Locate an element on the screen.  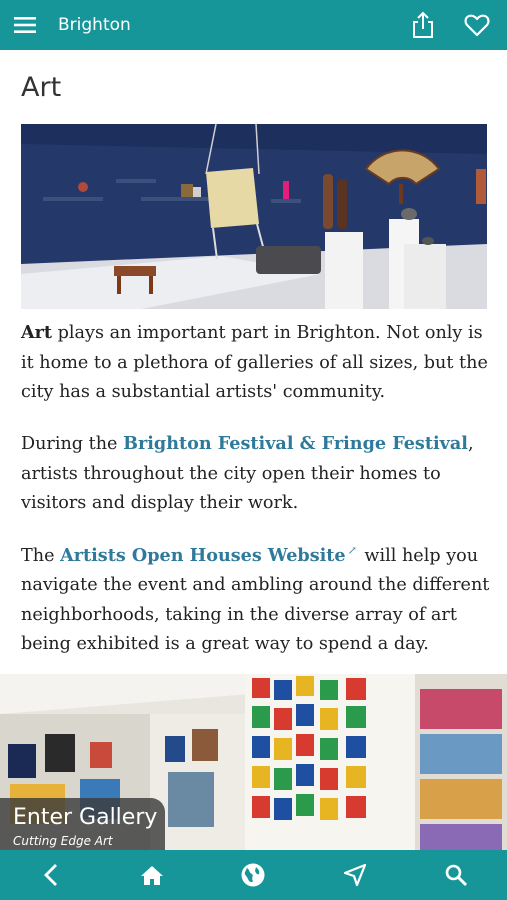
menu-button is located at coordinates (25, 25).